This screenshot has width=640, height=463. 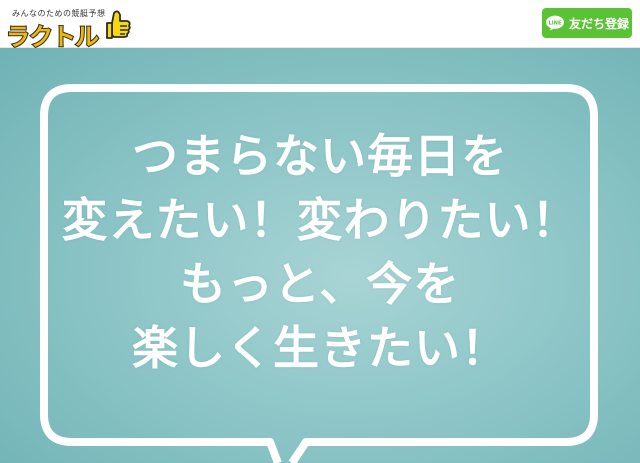 What do you see at coordinates (320, 156) in the screenshot?
I see `headline-line-1: つまらない毎日を` at bounding box center [320, 156].